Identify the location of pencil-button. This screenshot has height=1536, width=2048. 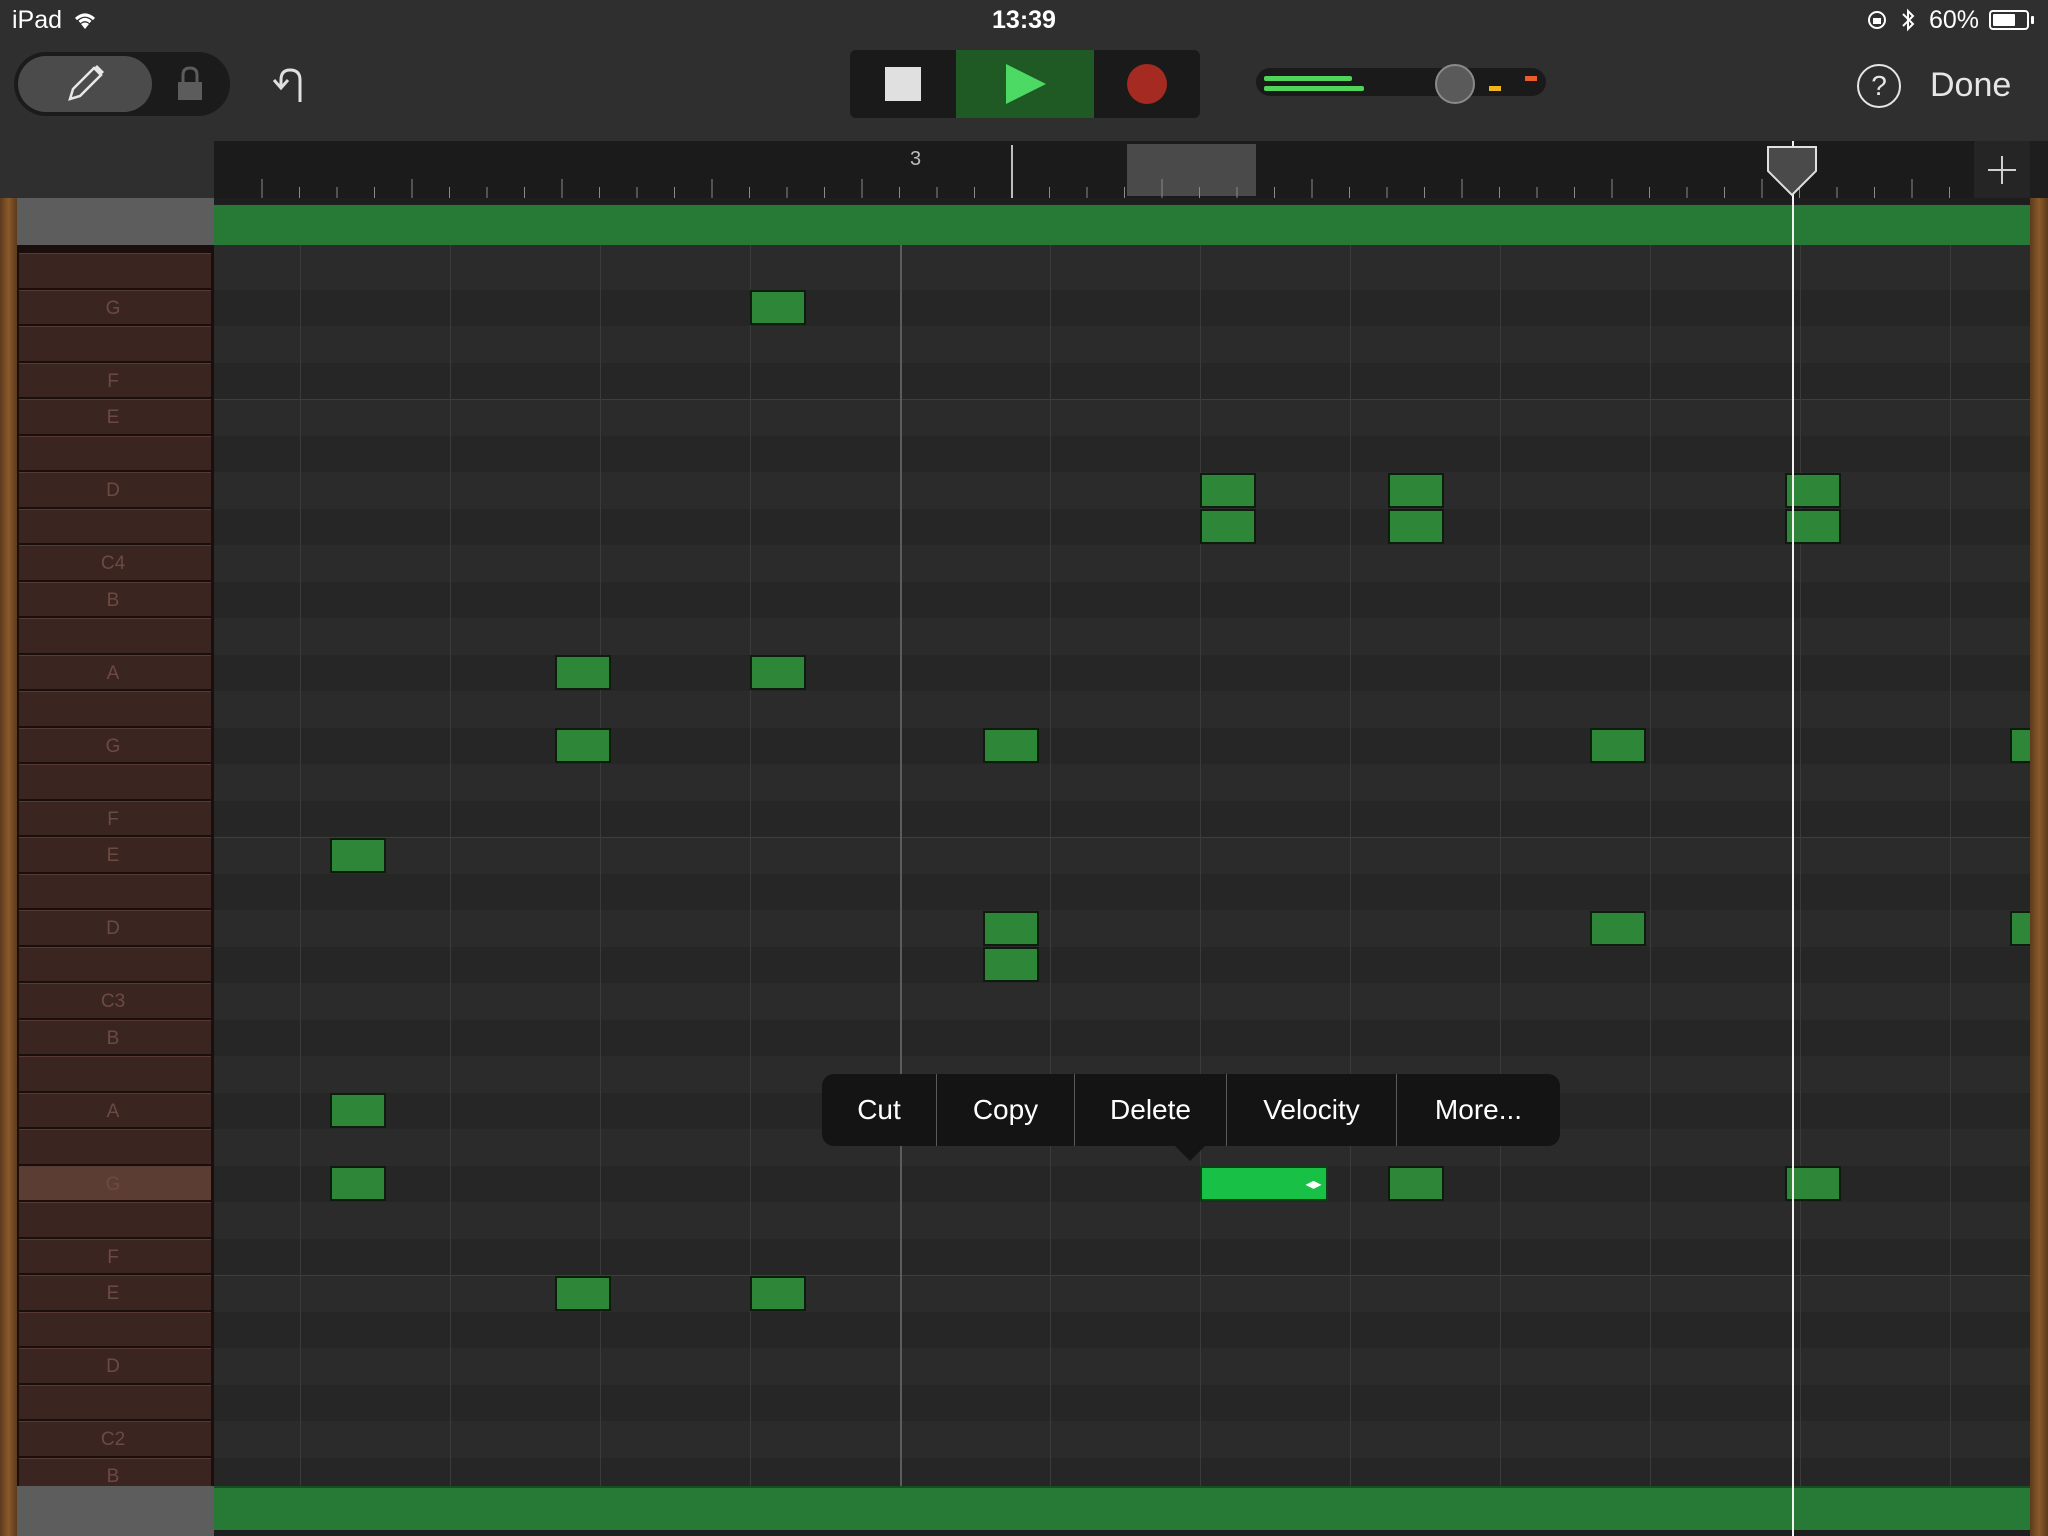
(85, 84).